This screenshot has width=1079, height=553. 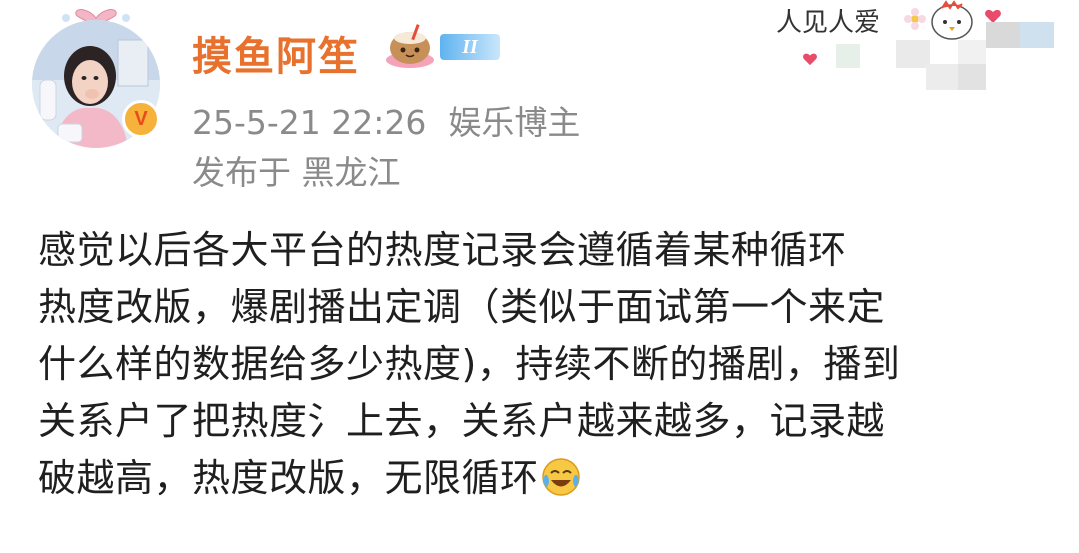 I want to click on coconut-drink-icon, so click(x=410, y=46).